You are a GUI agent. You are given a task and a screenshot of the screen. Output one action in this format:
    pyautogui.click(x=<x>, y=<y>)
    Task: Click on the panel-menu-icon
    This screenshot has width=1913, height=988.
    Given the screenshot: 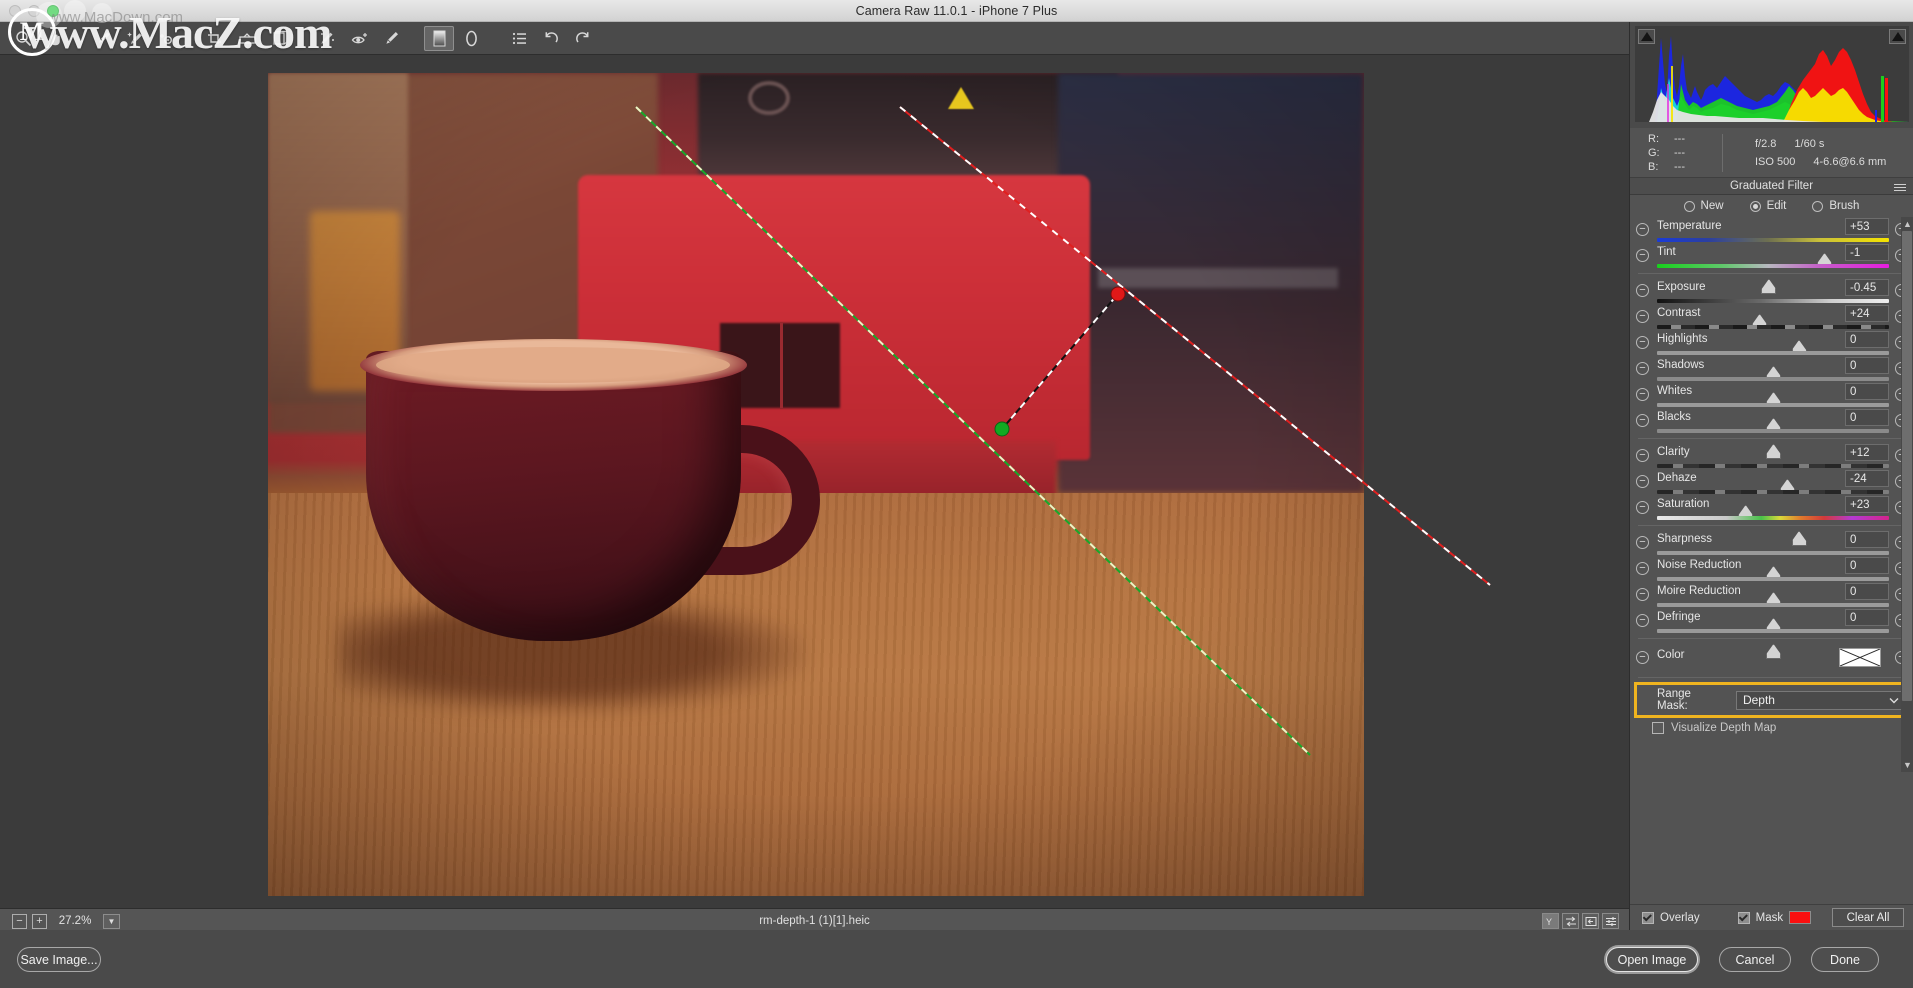 What is the action you would take?
    pyautogui.click(x=1900, y=187)
    